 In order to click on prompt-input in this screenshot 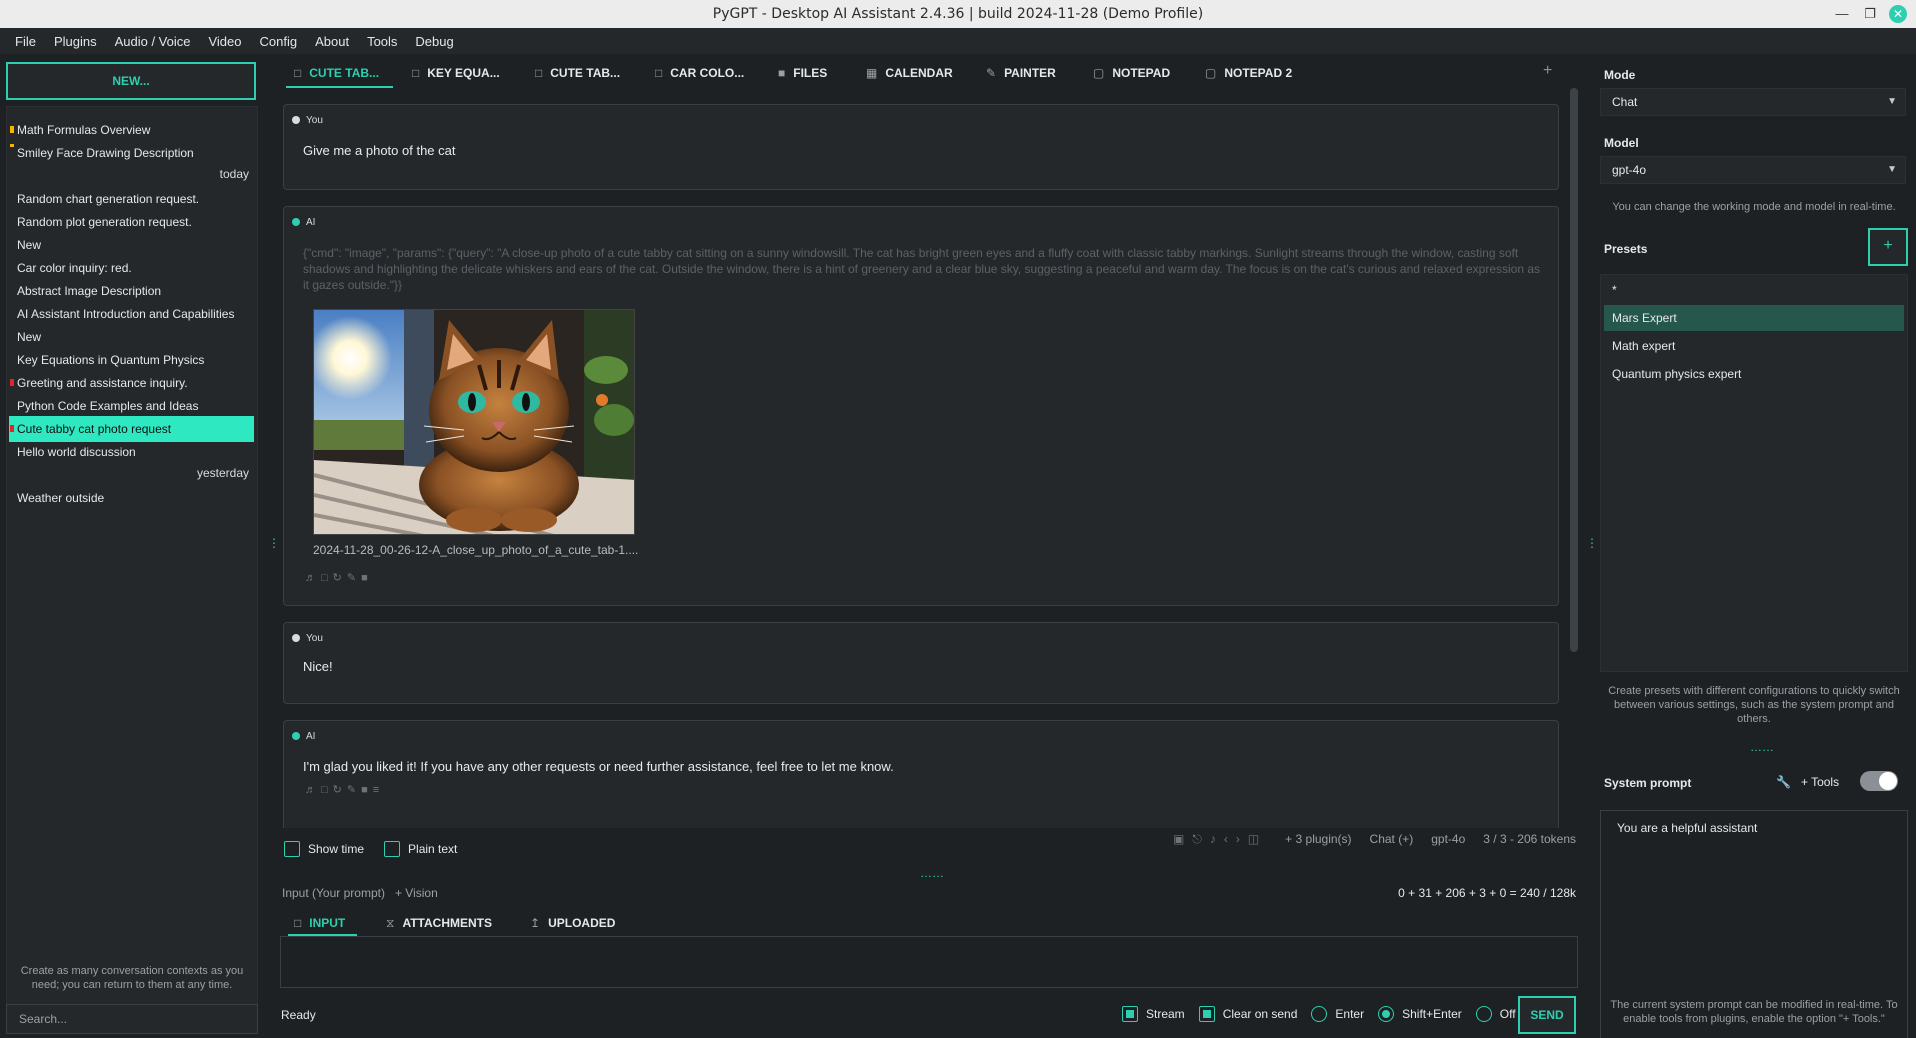, I will do `click(929, 962)`.